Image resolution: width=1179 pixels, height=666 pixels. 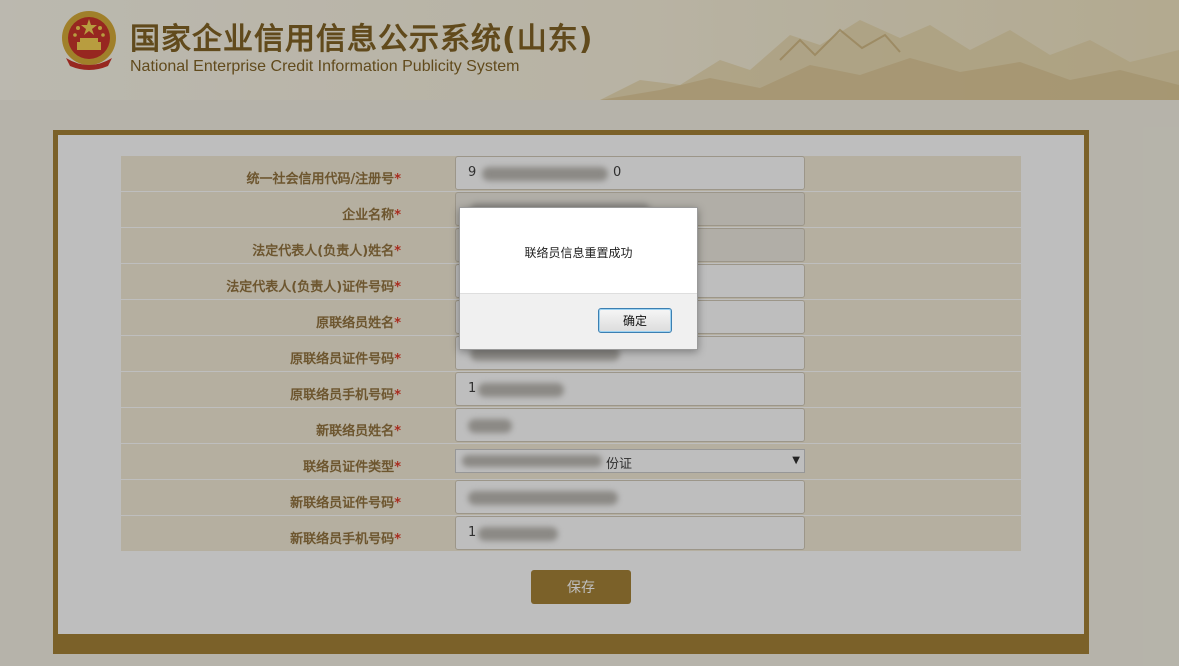 What do you see at coordinates (578, 253) in the screenshot?
I see `dialog-message: 联络员信息重置成功` at bounding box center [578, 253].